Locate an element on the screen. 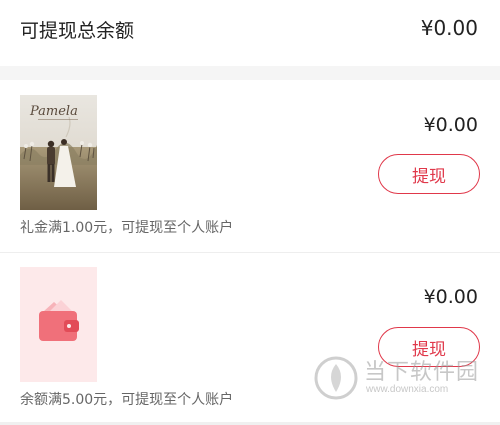 This screenshot has height=425, width=500. watermark-url: www.downxia.com is located at coordinates (407, 389).